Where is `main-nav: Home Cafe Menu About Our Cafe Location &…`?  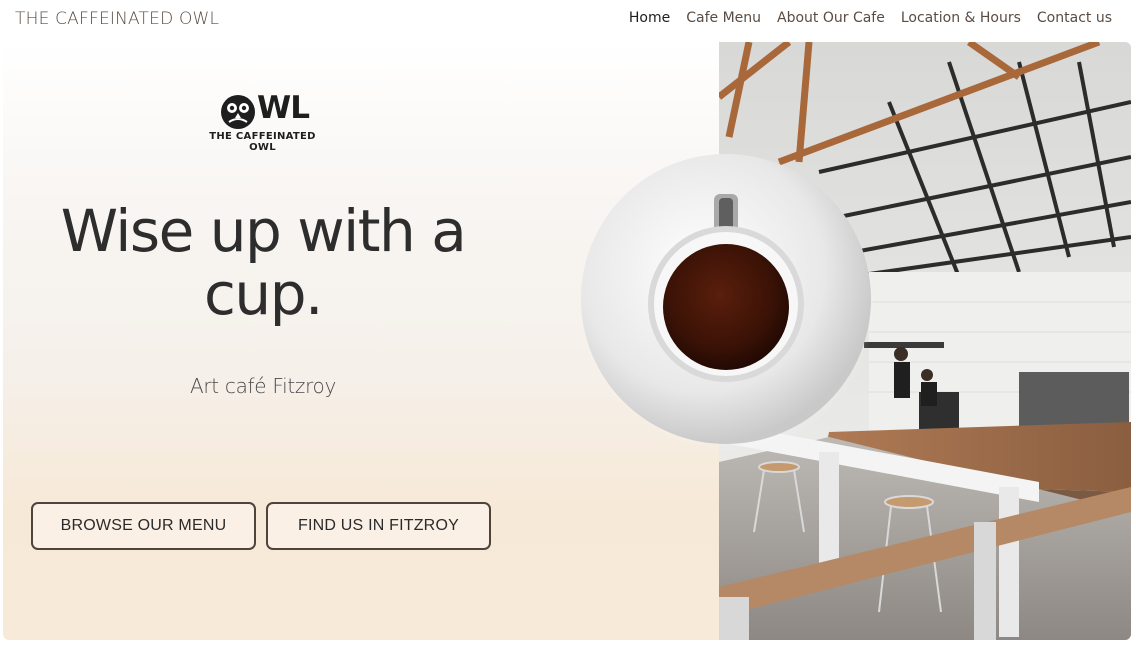 main-nav: Home Cafe Menu About Our Cafe Location &… is located at coordinates (870, 18).